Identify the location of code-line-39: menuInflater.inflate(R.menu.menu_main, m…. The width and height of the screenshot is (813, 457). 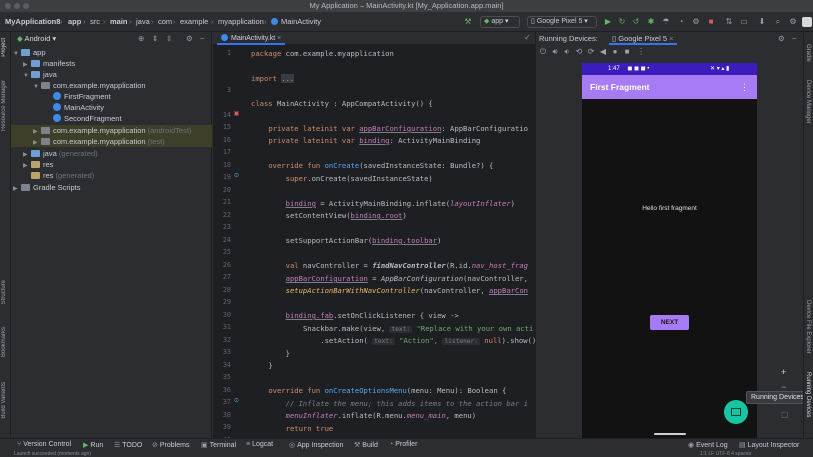
(363, 415).